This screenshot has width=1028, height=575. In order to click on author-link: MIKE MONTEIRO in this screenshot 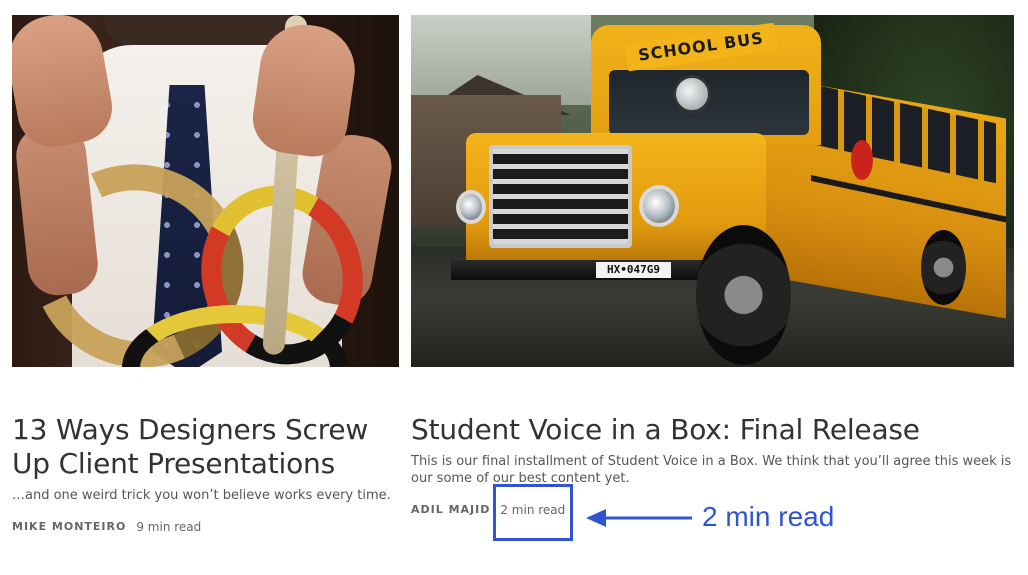, I will do `click(69, 527)`.